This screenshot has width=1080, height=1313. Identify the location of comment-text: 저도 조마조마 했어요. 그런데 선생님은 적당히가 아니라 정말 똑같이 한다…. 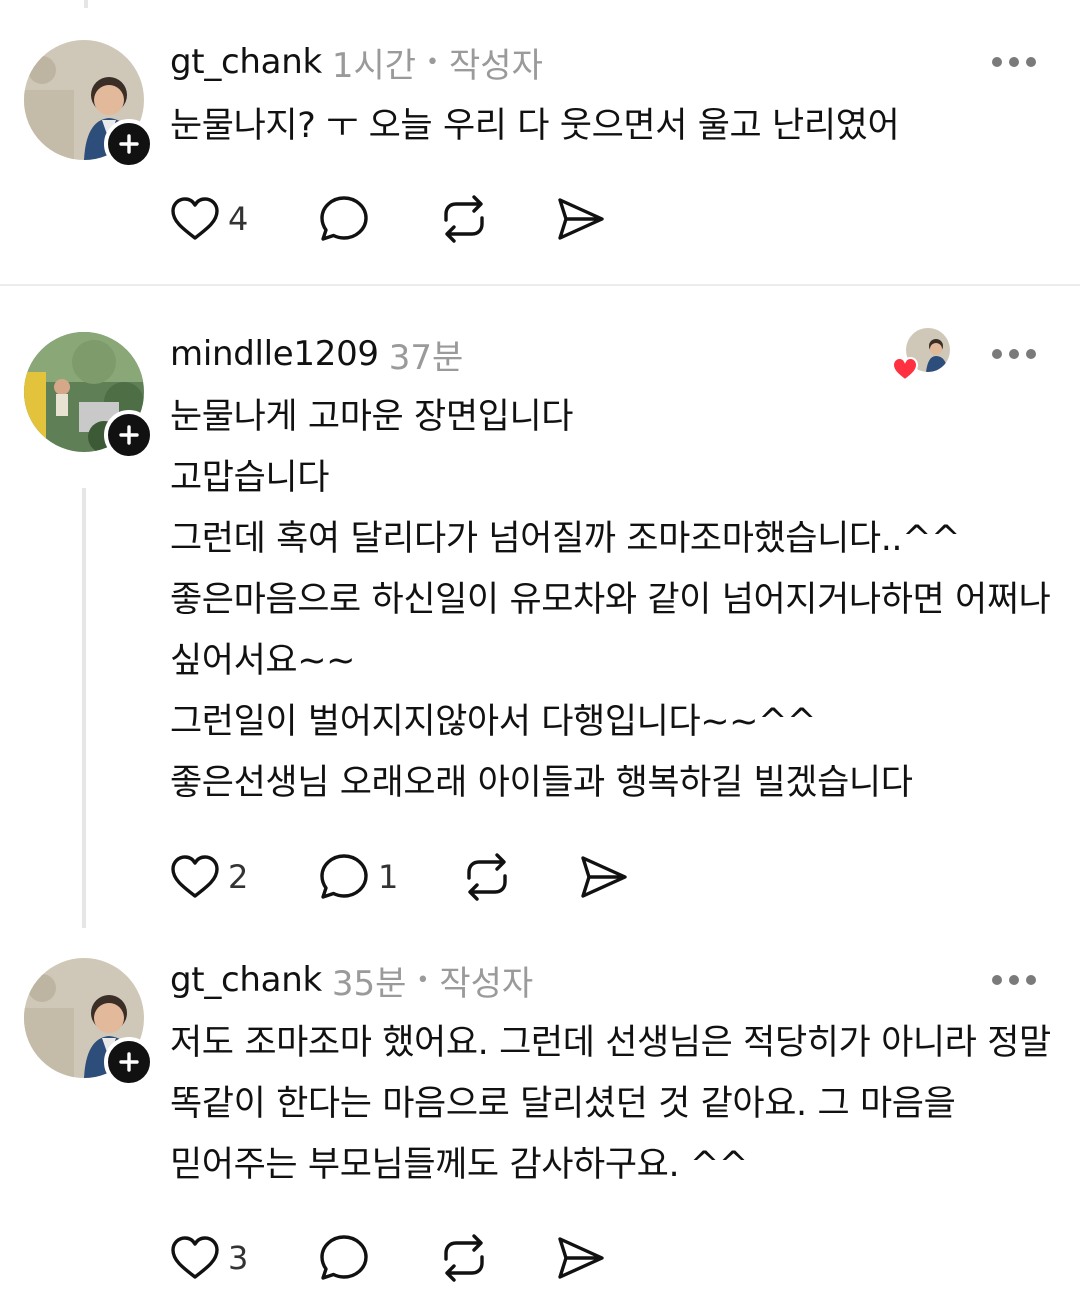
(610, 1104).